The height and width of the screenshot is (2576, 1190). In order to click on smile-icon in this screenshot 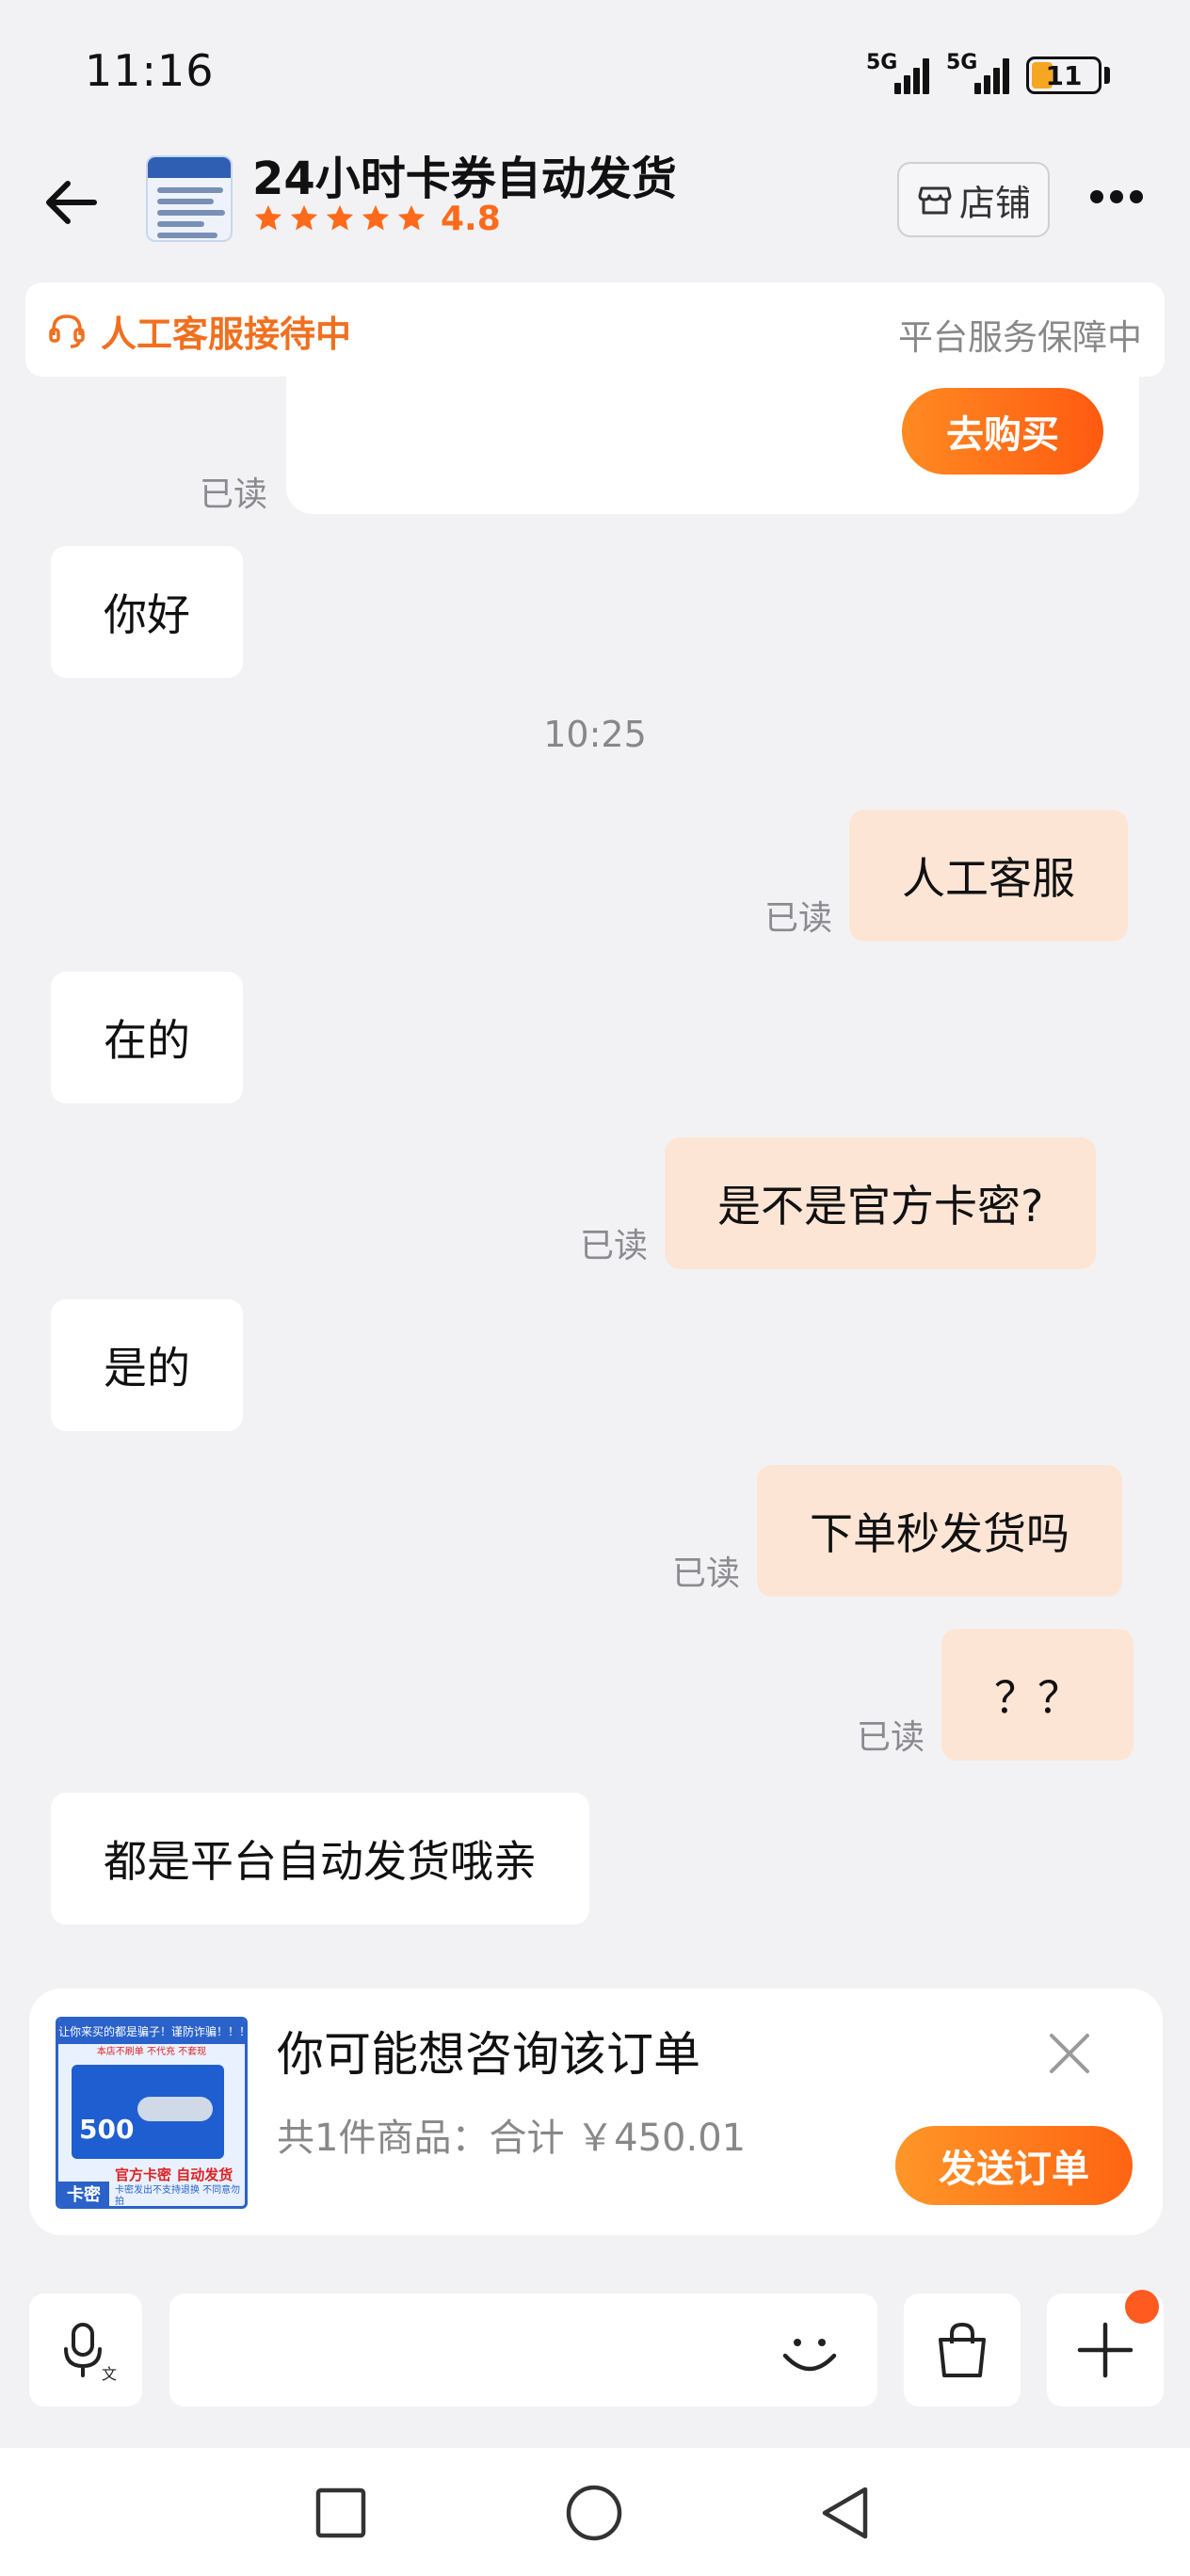, I will do `click(809, 2355)`.